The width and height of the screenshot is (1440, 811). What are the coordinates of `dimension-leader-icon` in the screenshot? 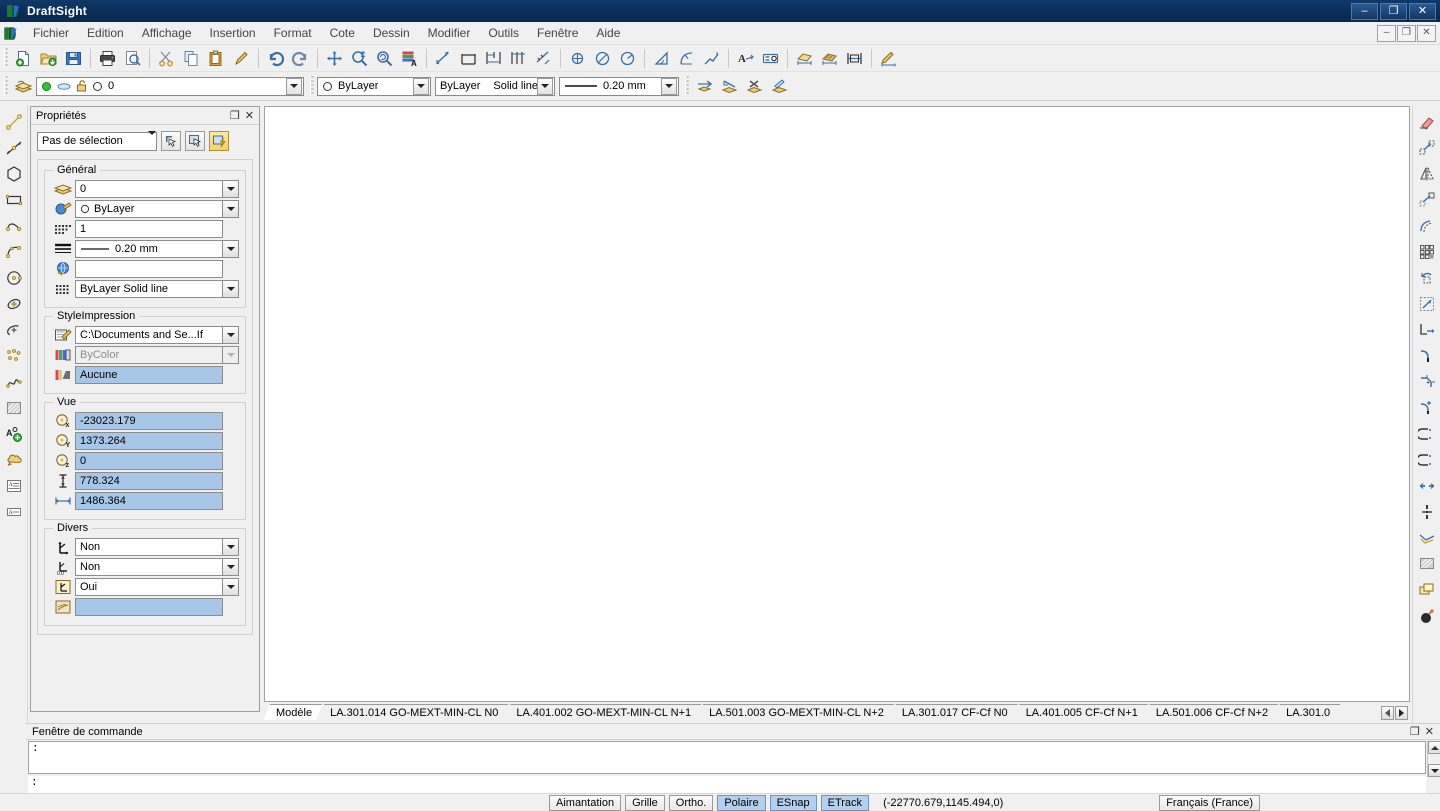 It's located at (711, 58).